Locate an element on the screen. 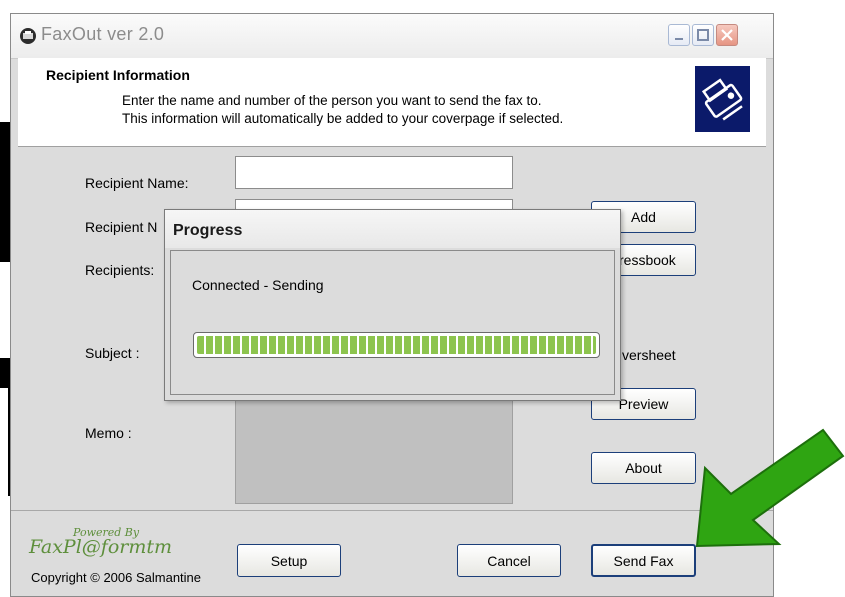 The height and width of the screenshot is (597, 845). progress-bar-fill is located at coordinates (396, 345).